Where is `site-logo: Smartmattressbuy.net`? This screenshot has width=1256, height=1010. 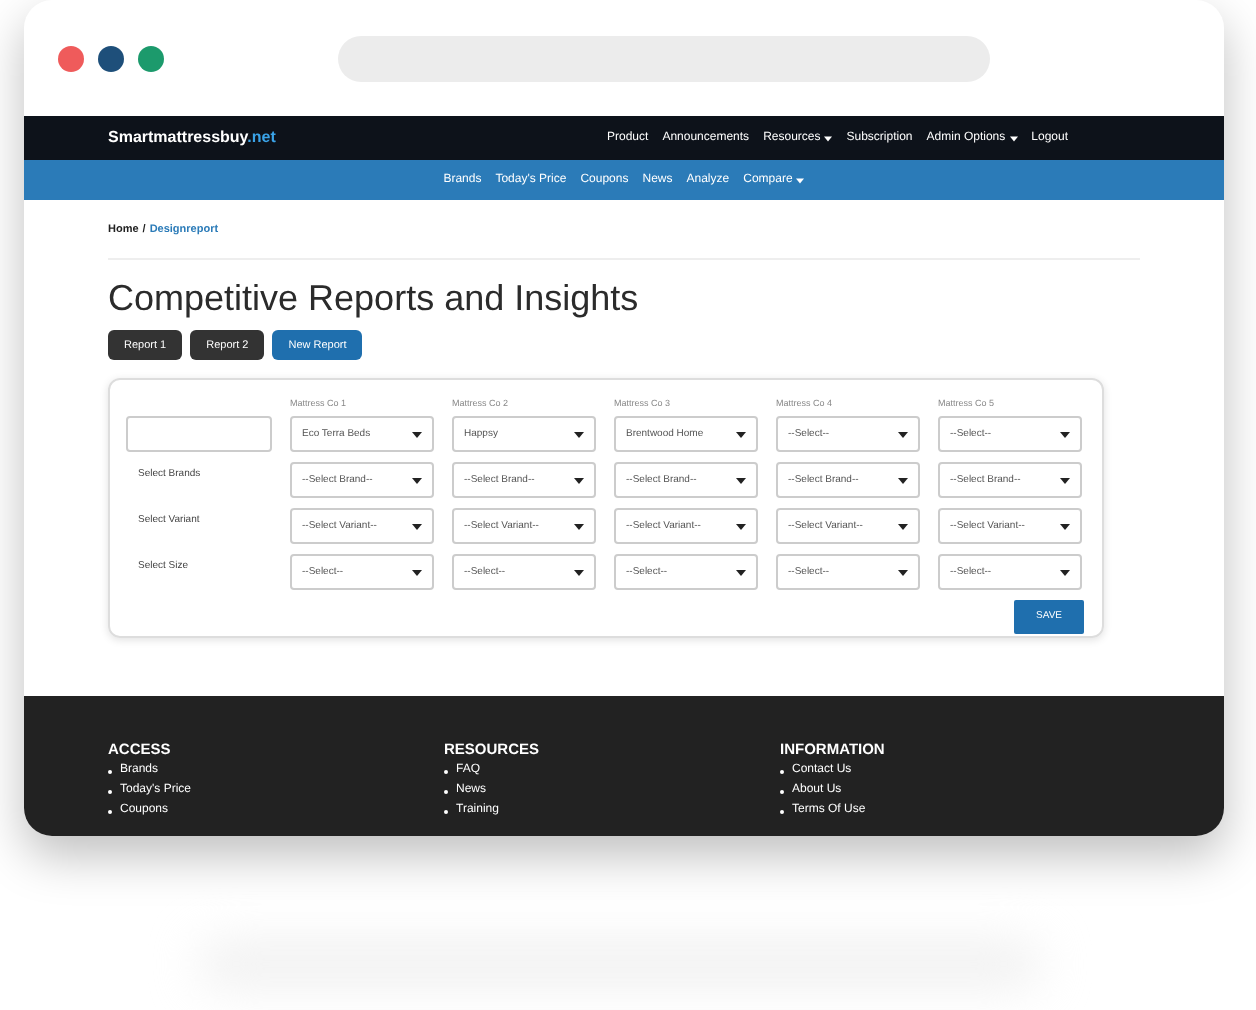 site-logo: Smartmattressbuy.net is located at coordinates (192, 138).